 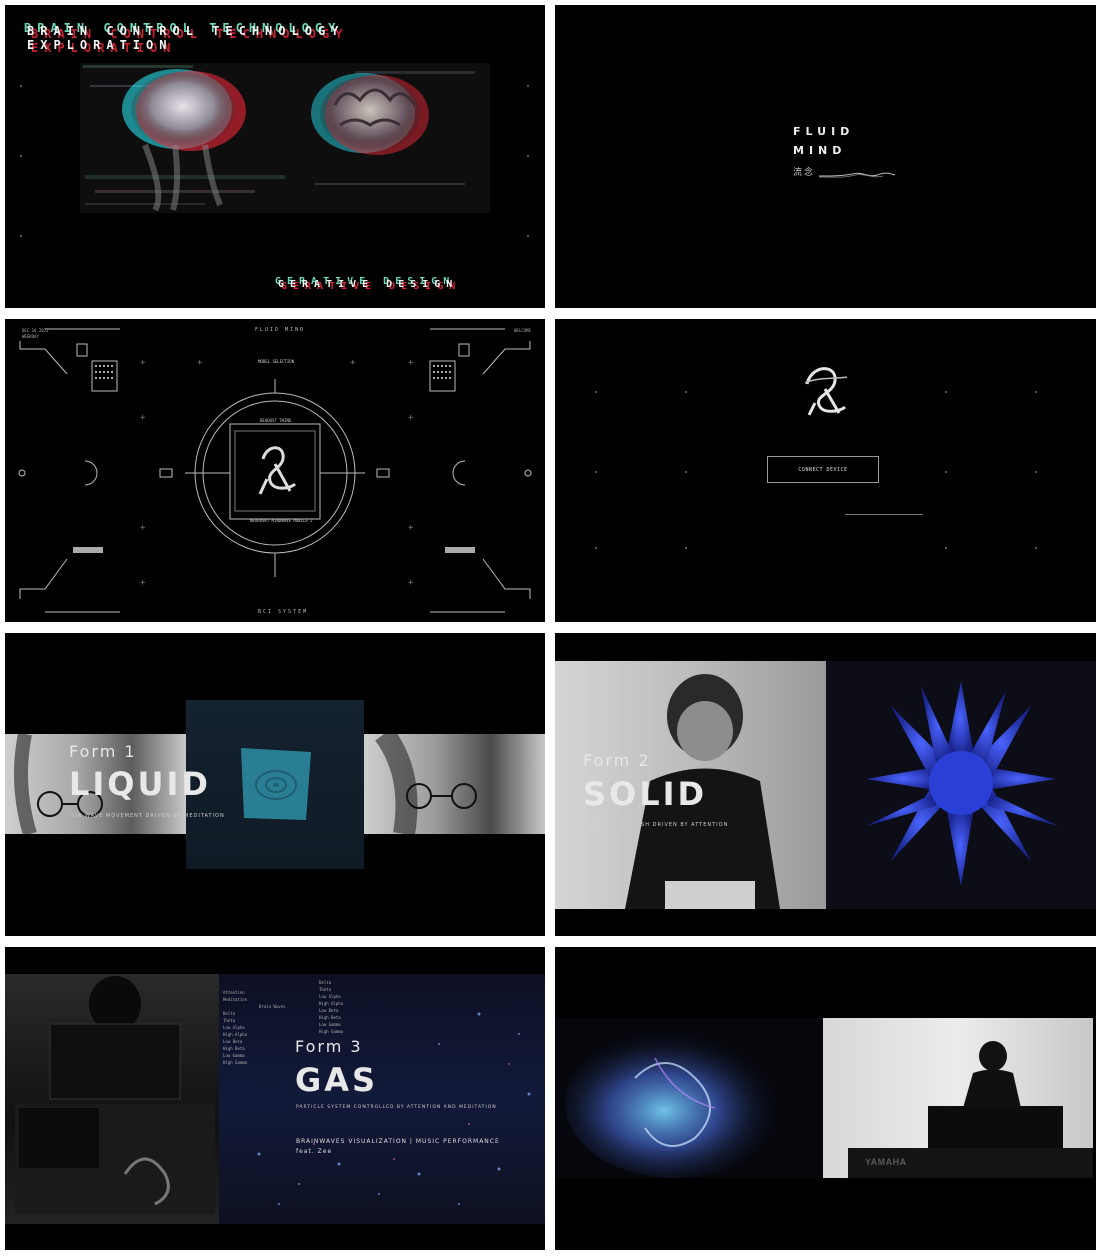 I want to click on table-cell: Low Beta, so click(x=329, y=1010).